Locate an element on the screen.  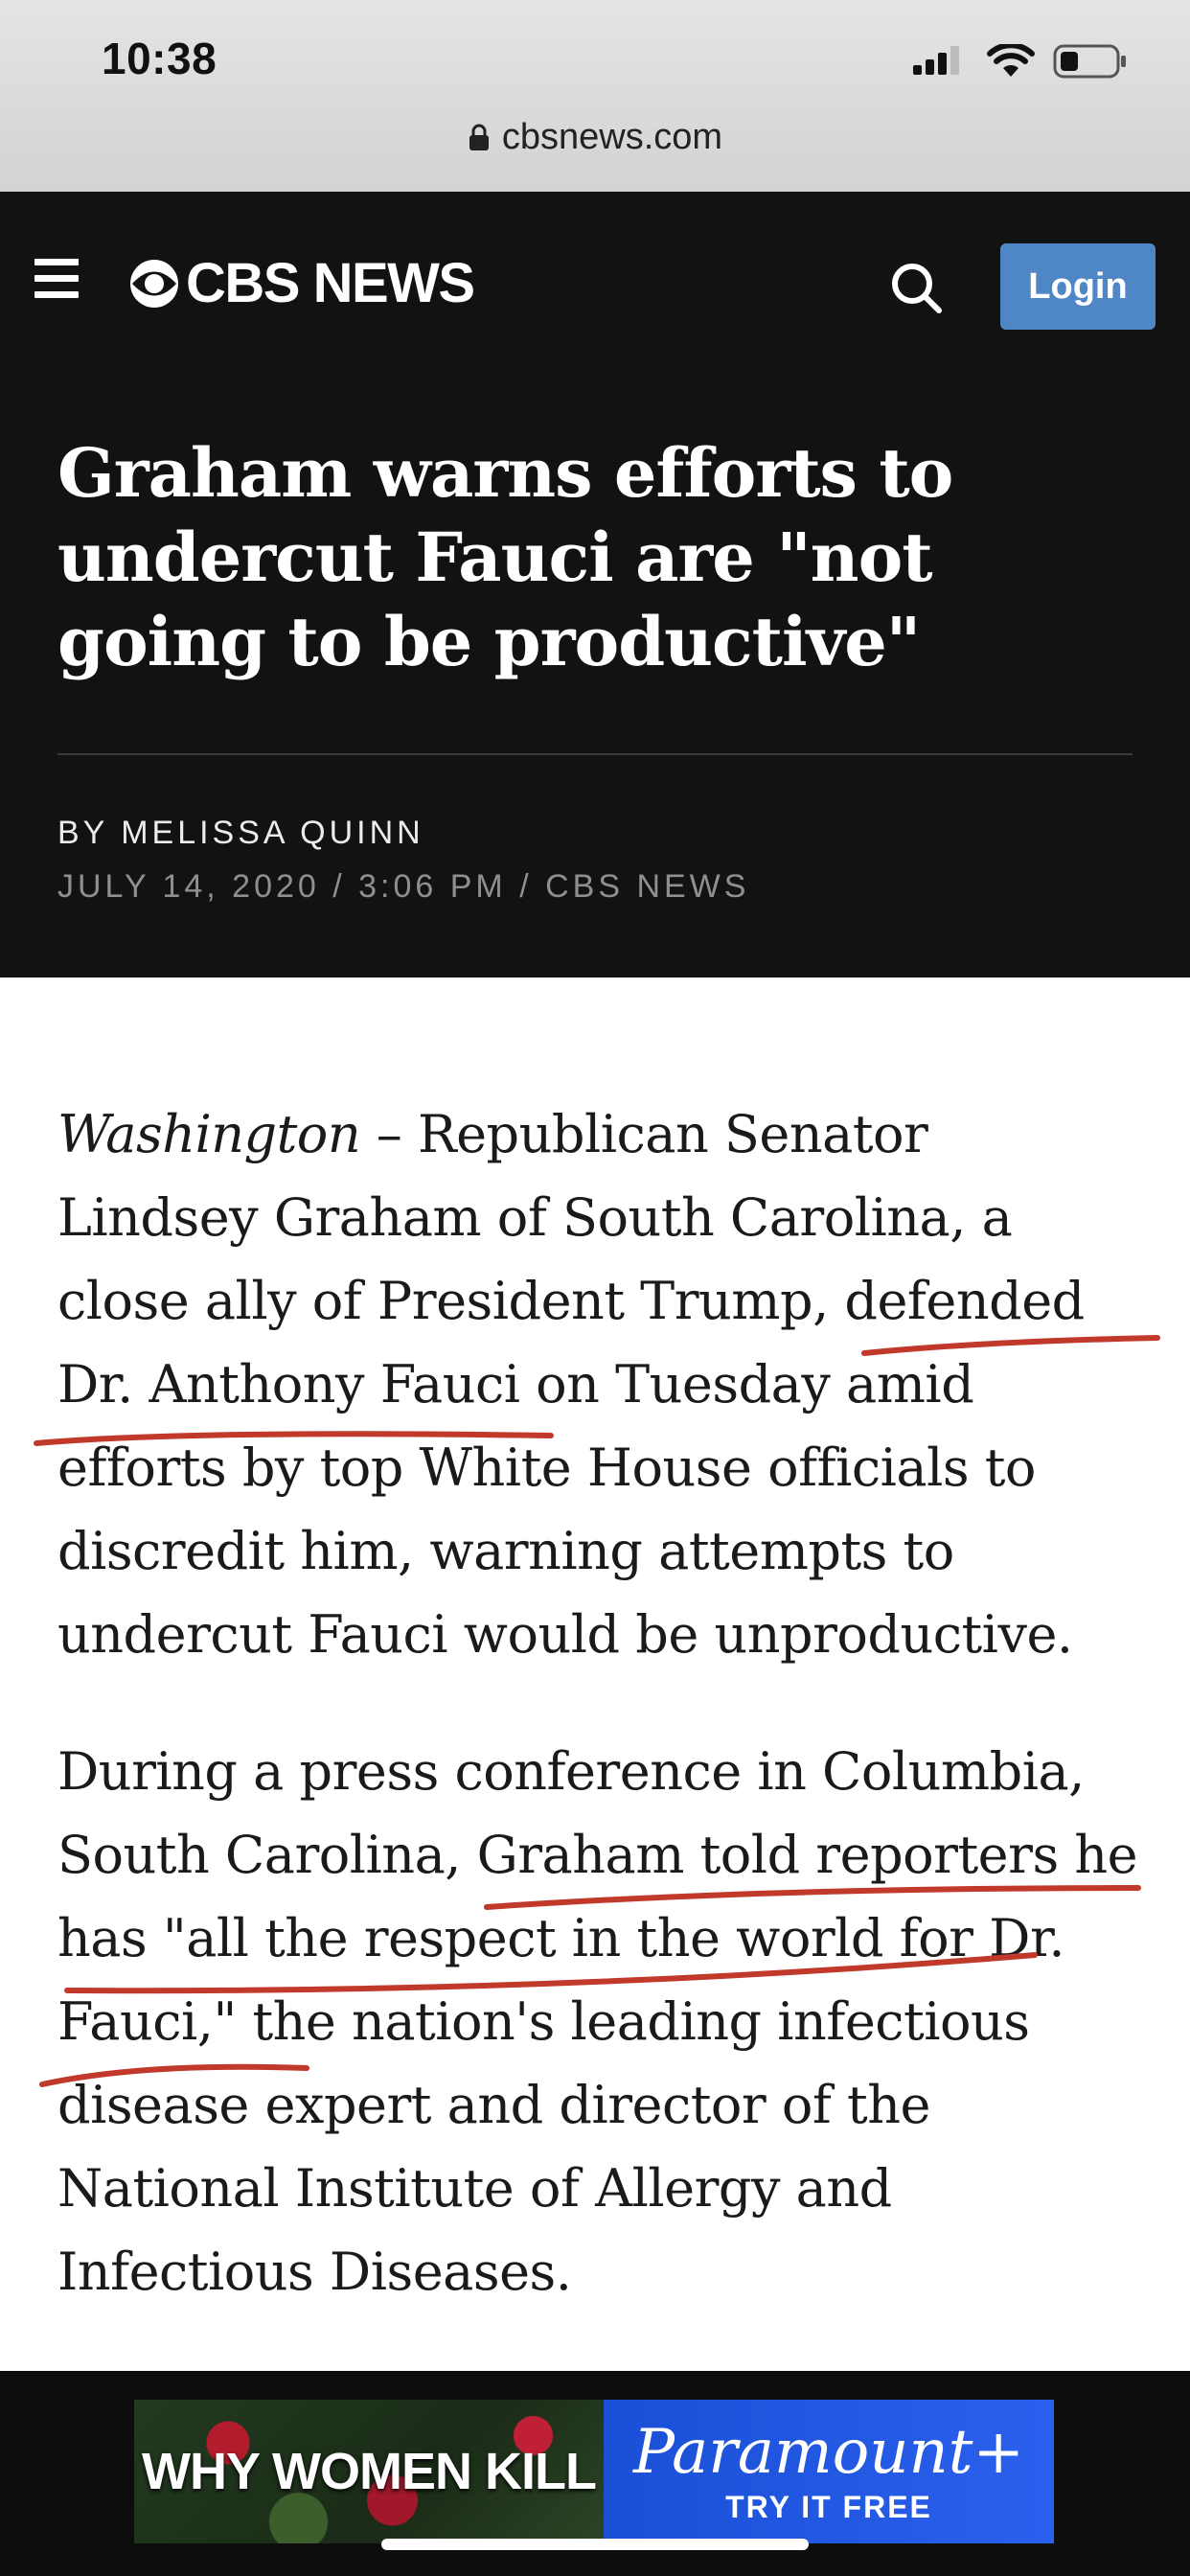
lock-icon is located at coordinates (479, 137).